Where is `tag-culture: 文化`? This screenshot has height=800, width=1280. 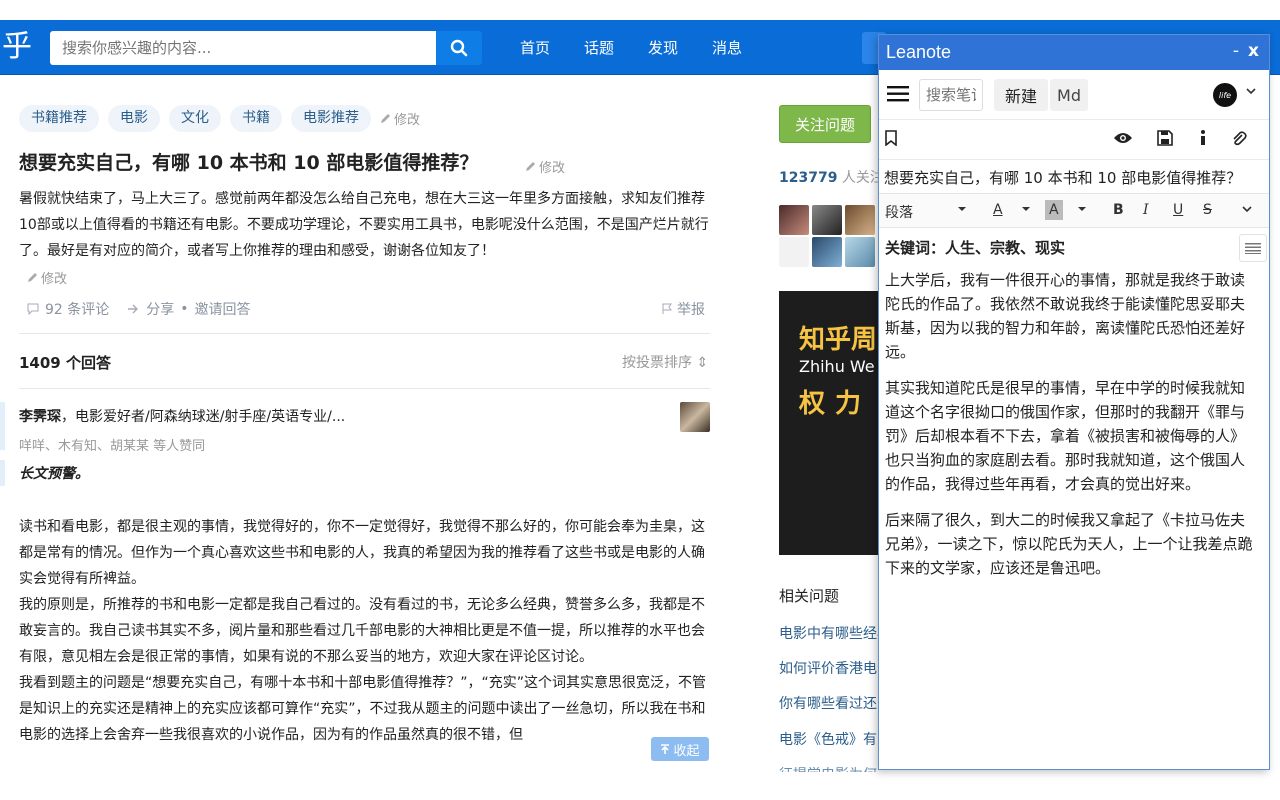
tag-culture: 文化 is located at coordinates (195, 118).